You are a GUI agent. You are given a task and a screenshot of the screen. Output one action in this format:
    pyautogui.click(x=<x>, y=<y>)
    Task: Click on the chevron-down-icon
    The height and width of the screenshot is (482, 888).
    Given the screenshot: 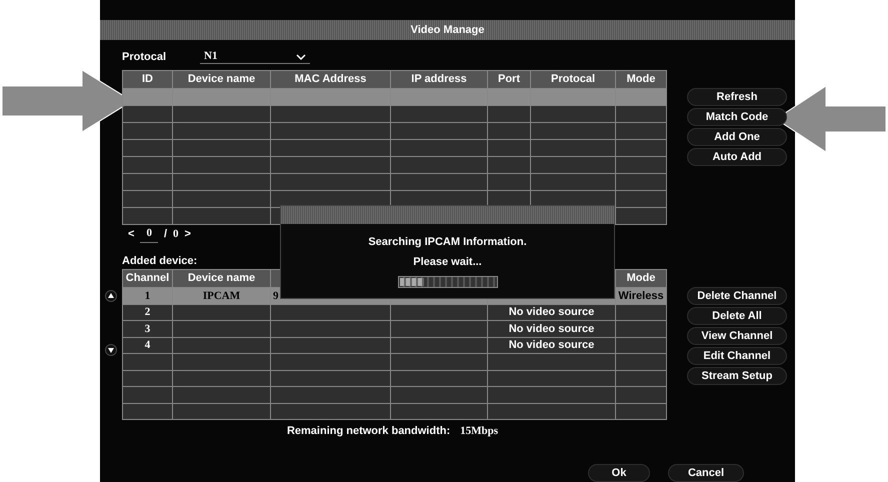 What is the action you would take?
    pyautogui.click(x=301, y=57)
    